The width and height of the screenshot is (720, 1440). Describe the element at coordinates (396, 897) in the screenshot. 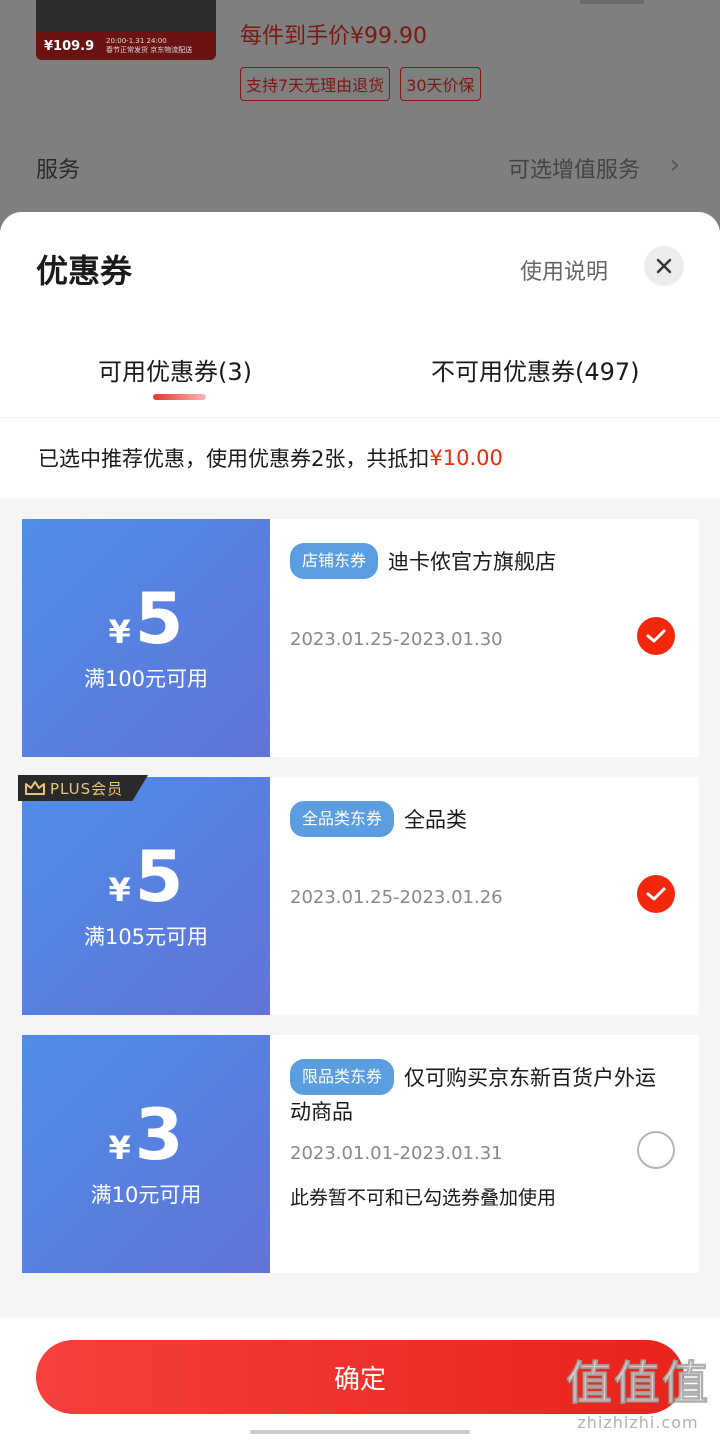

I see `coupon-validity: 2023.01.25-2023.01.26` at that location.